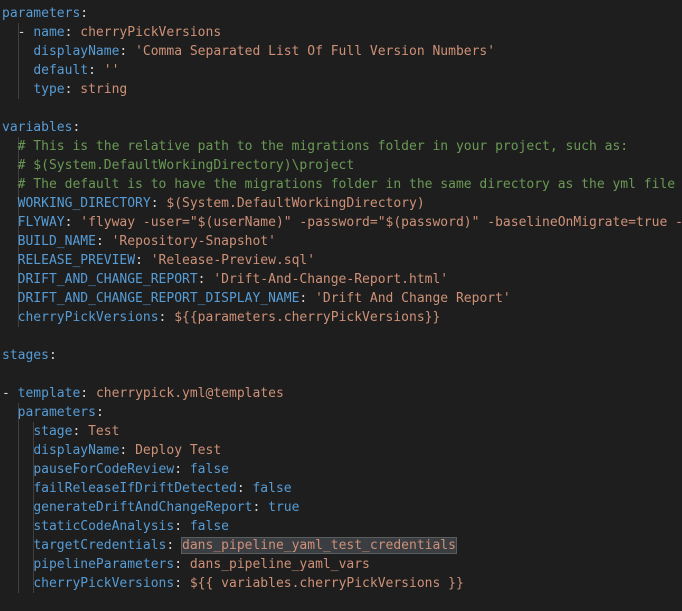 The height and width of the screenshot is (611, 682). Describe the element at coordinates (151, 32) in the screenshot. I see `code-token: cherryPickVersions` at that location.